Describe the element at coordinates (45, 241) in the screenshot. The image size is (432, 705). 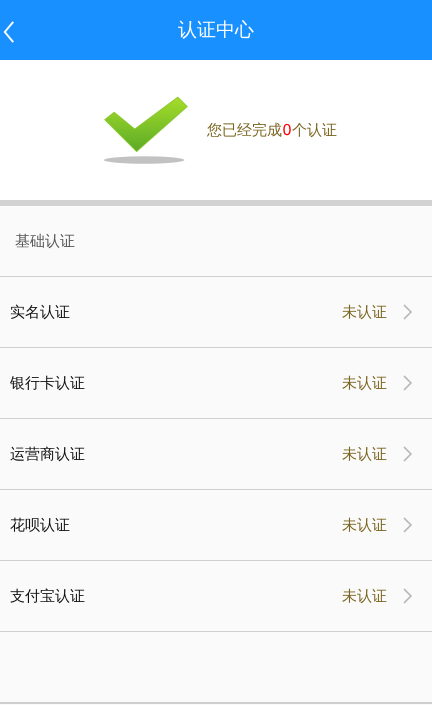
I see `section-title: 基础认证` at that location.